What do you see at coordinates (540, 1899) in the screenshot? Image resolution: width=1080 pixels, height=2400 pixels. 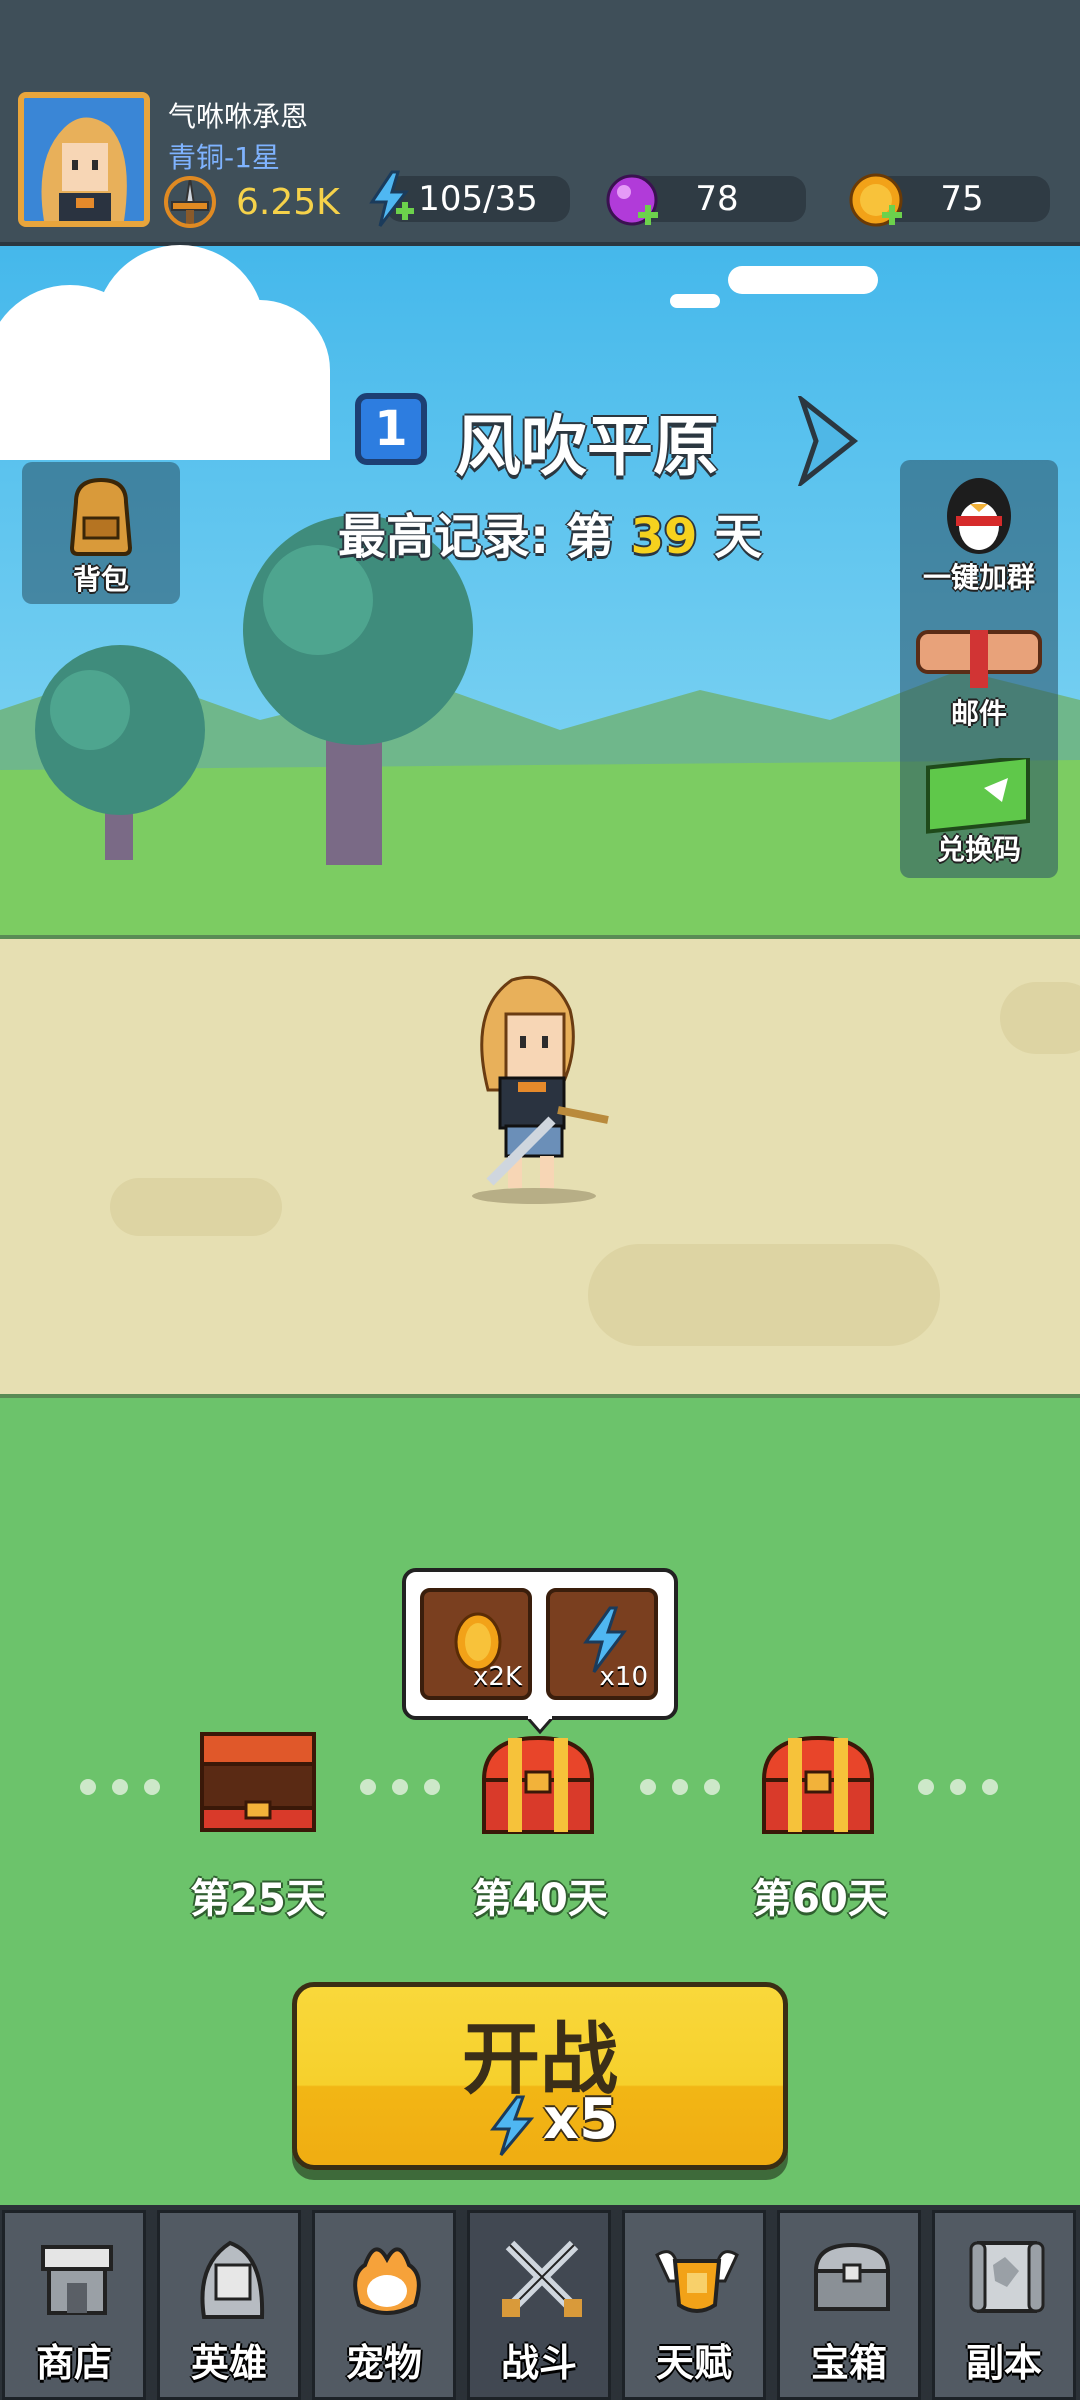 I see `milestone-label-40: 第40天` at bounding box center [540, 1899].